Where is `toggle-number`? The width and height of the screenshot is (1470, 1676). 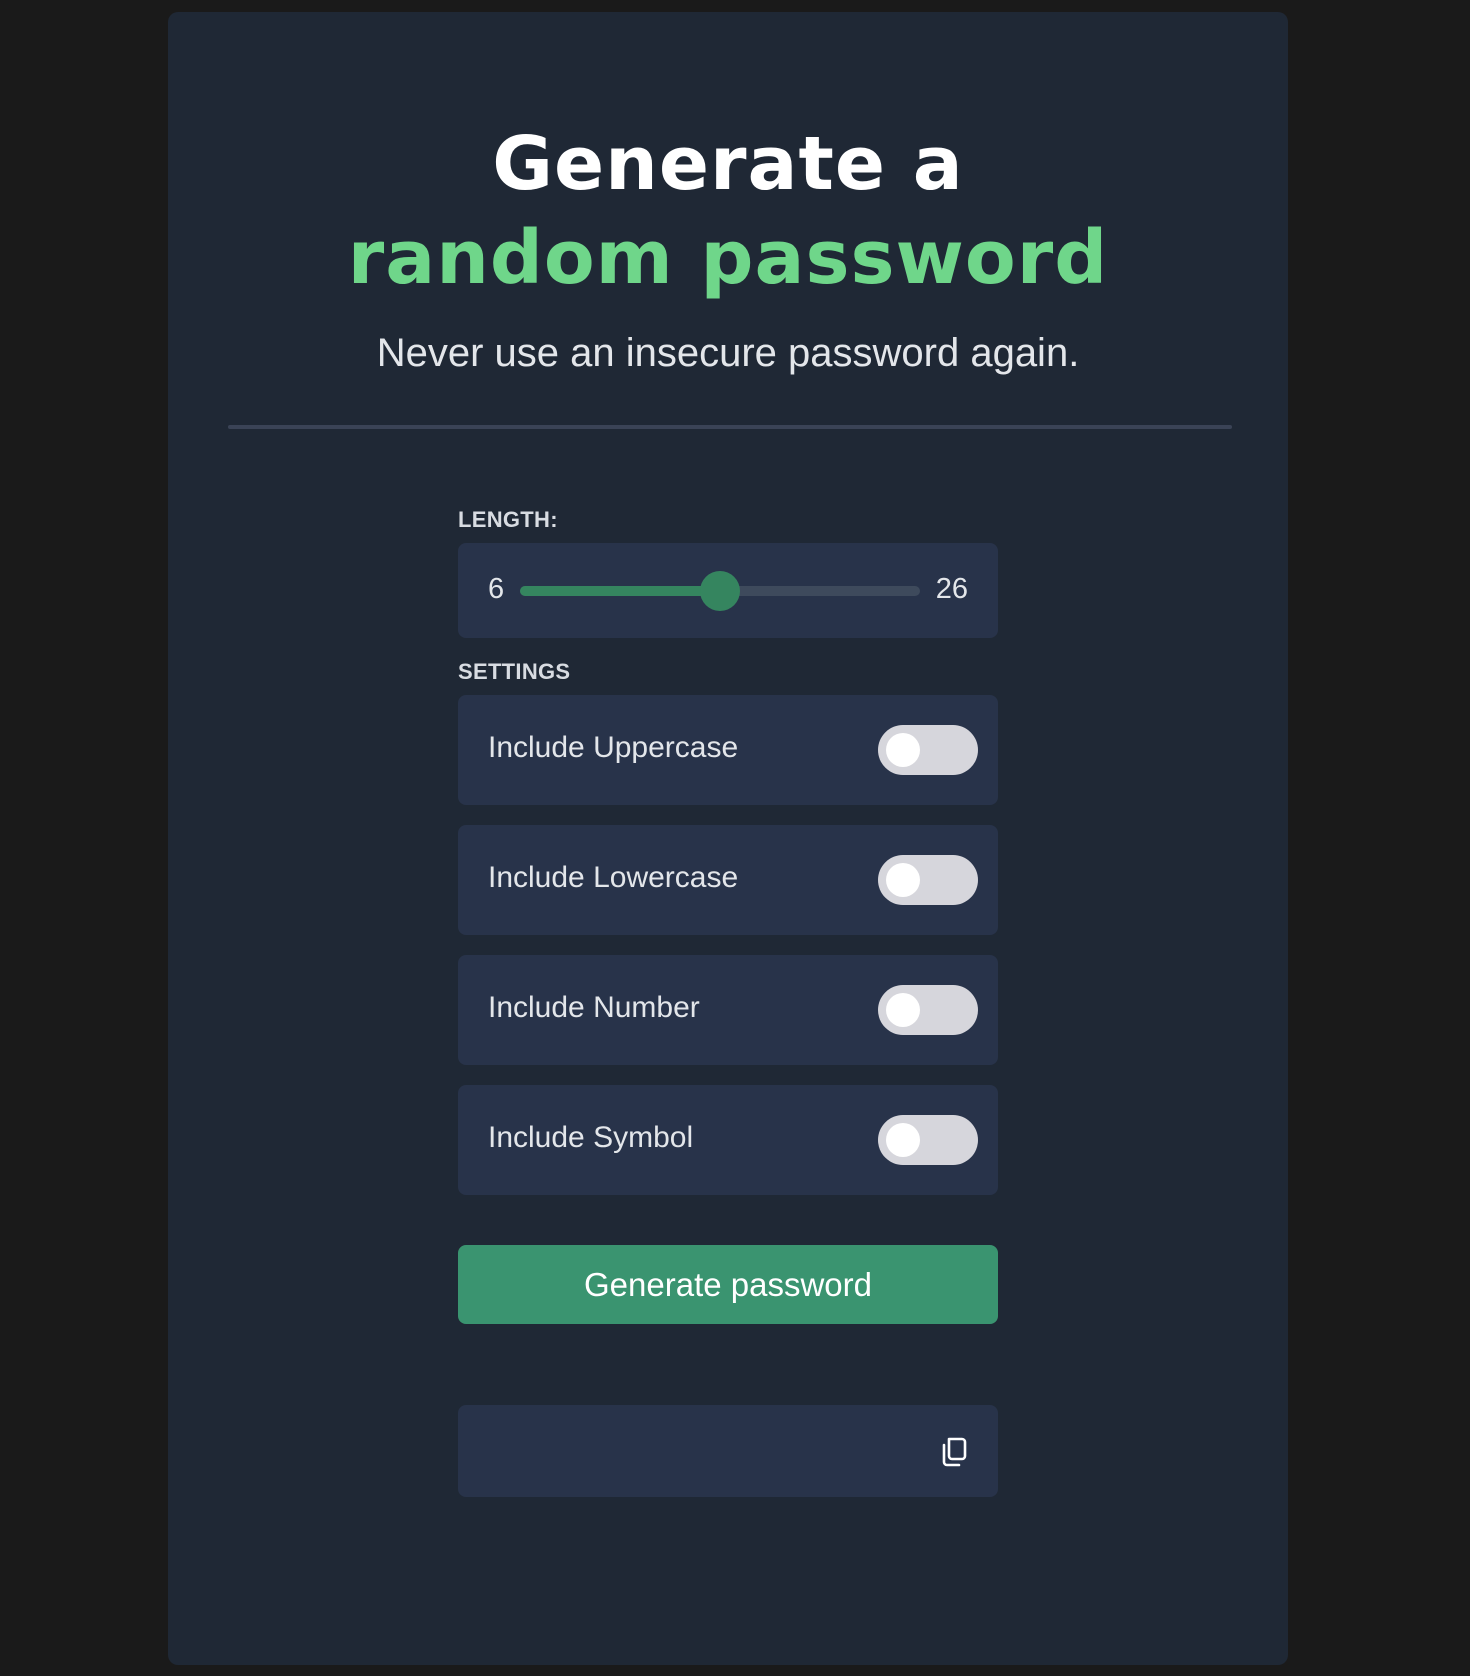
toggle-number is located at coordinates (928, 1010).